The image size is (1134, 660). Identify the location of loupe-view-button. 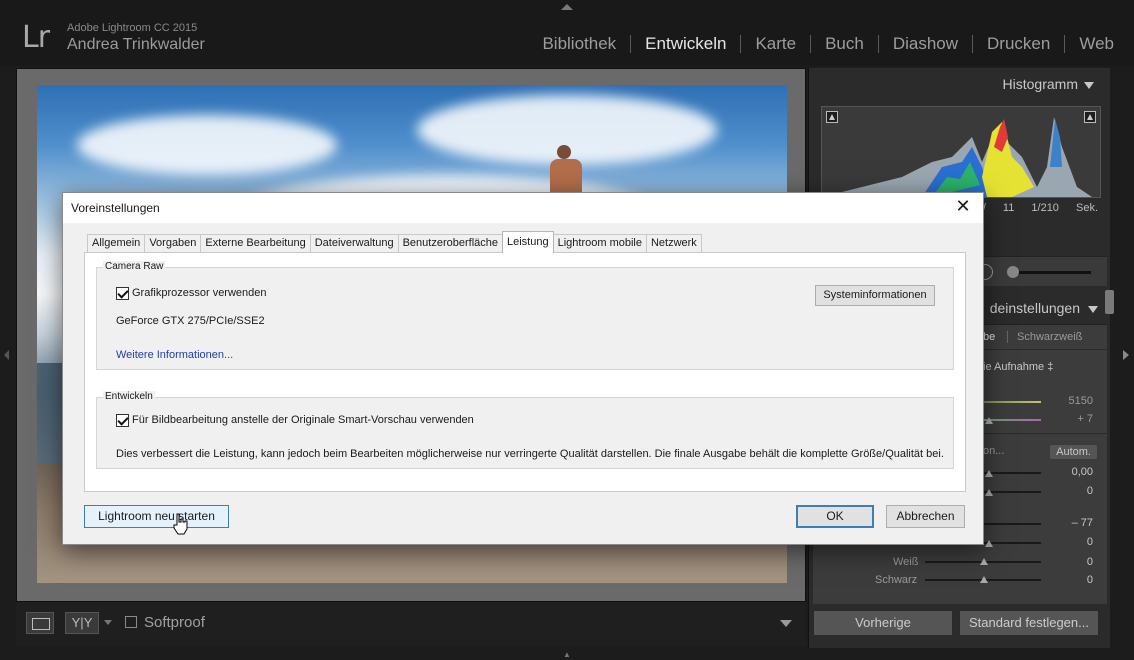
(40, 623).